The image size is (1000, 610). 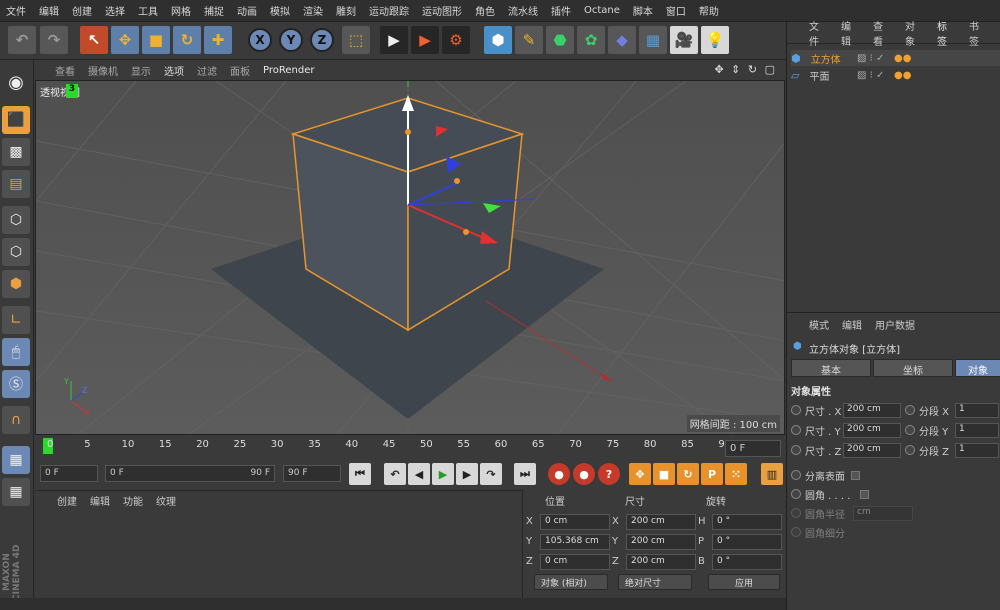 What do you see at coordinates (895, 324) in the screenshot?
I see `attribute-menu-item: 用户数据` at bounding box center [895, 324].